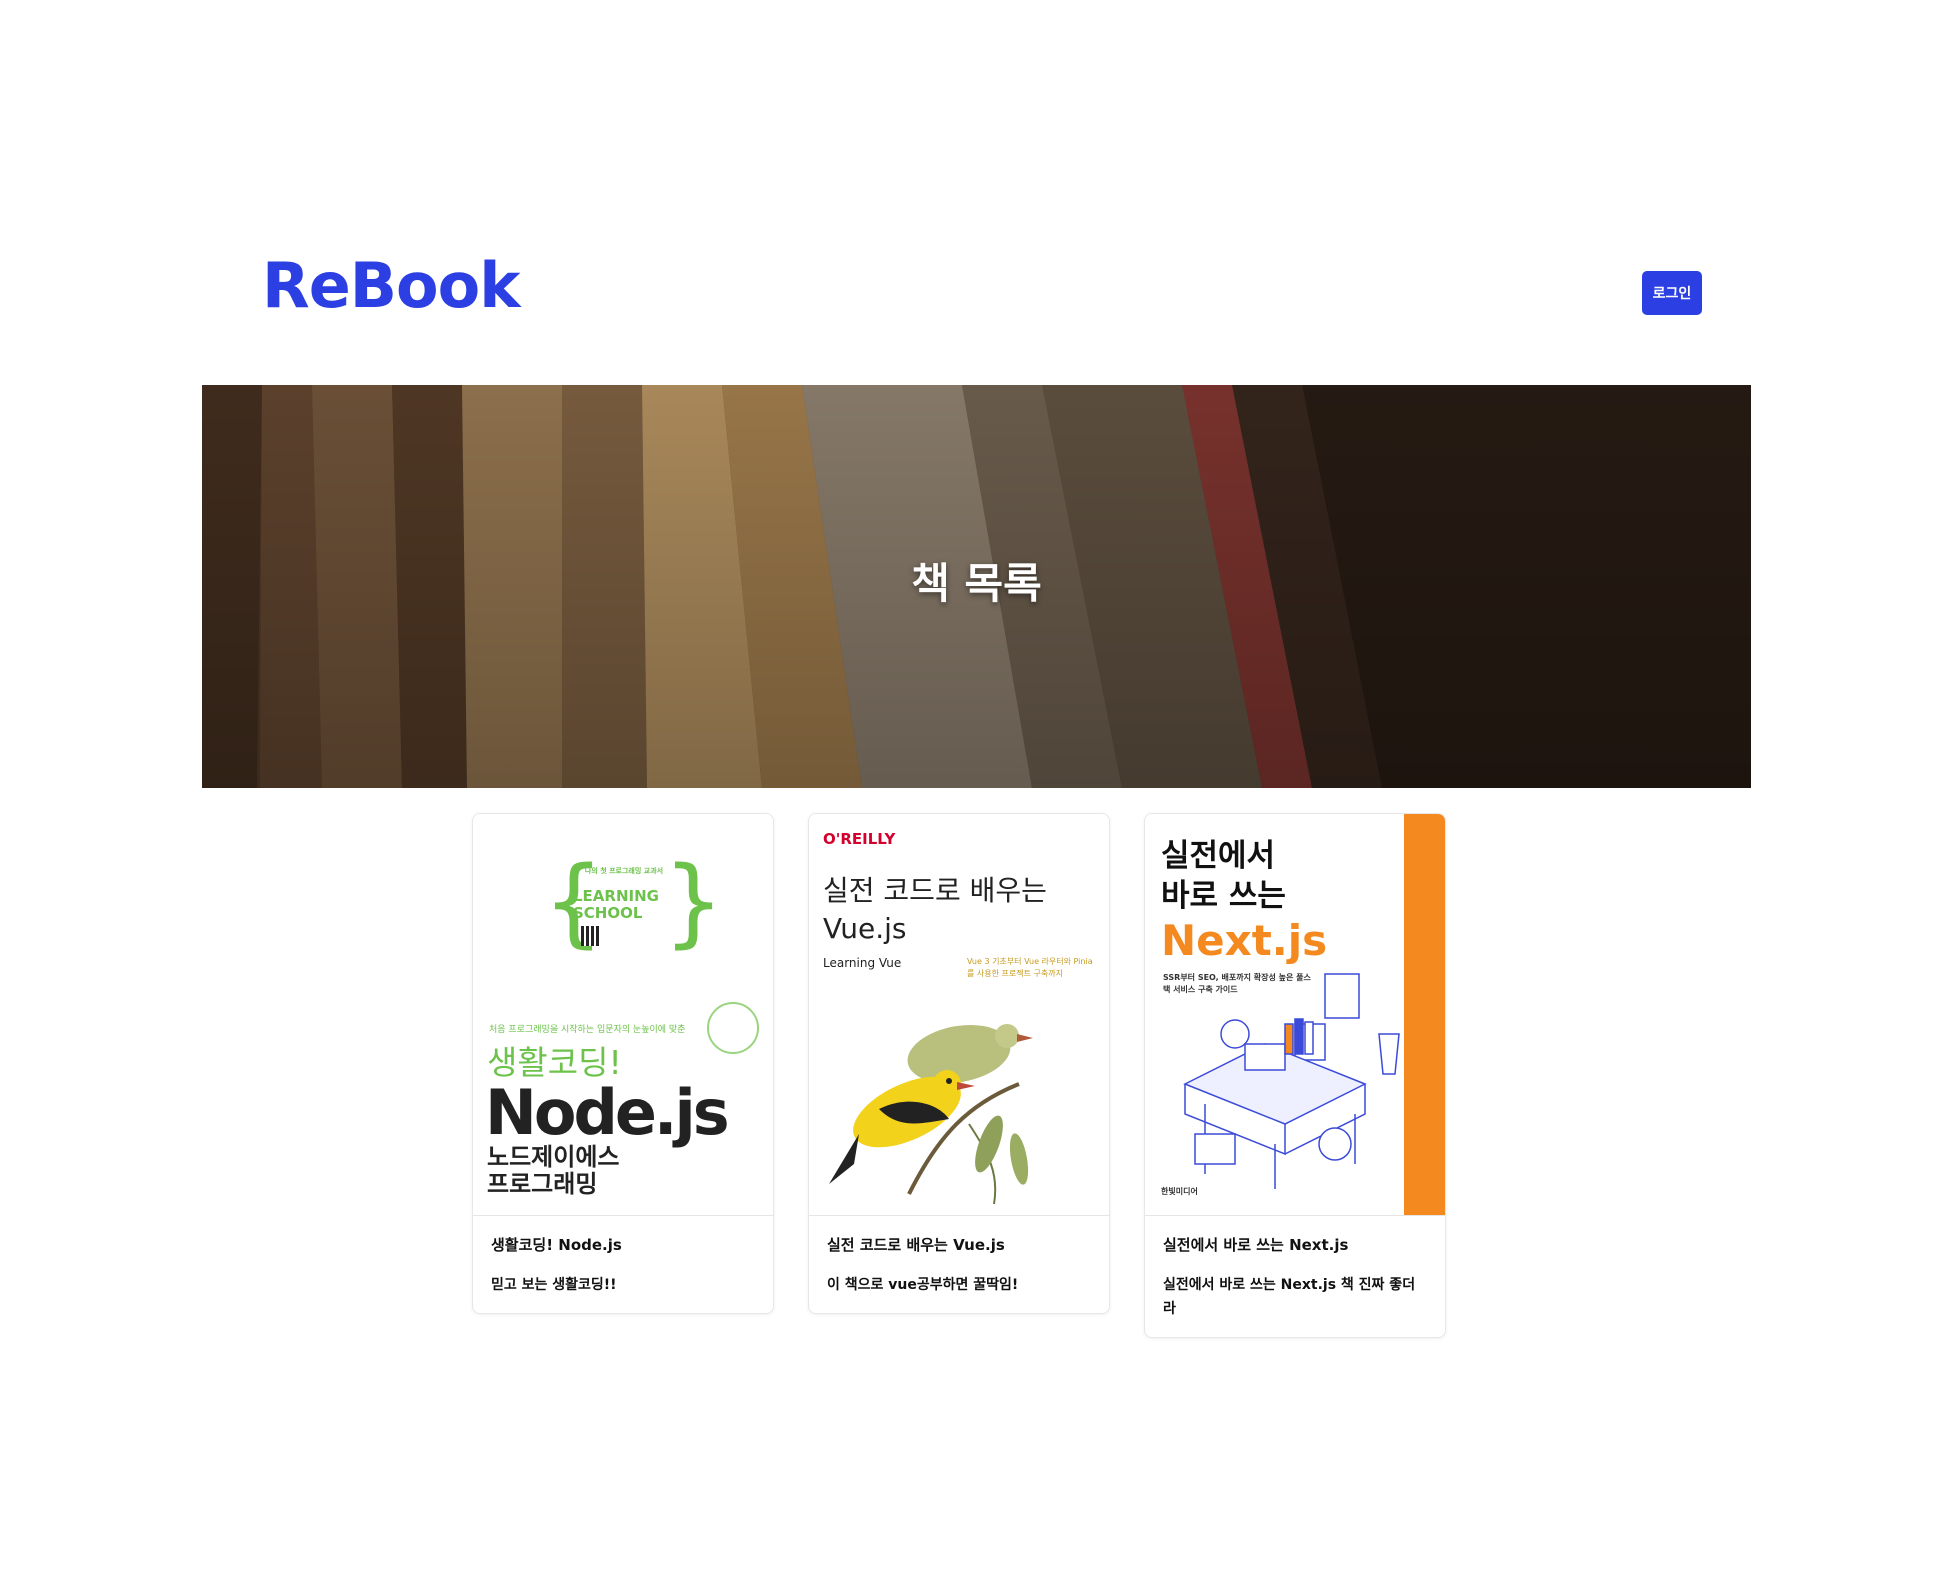 Image resolution: width=1940 pixels, height=1585 pixels. I want to click on book-title: 실전 코드로 배우는 Vue.js, so click(916, 1245).